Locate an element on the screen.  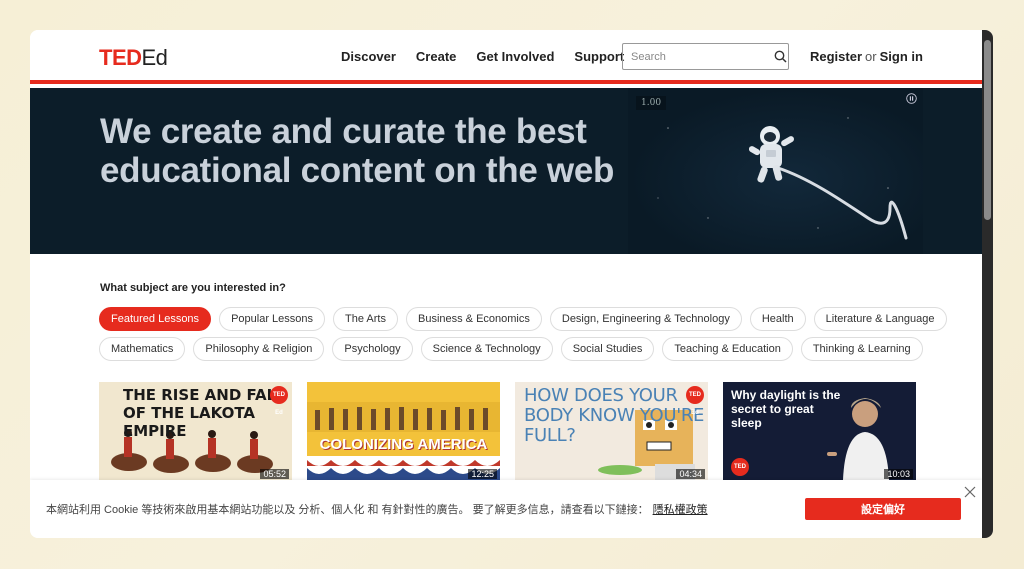
privacy-policy-link: 隱私權政策 is located at coordinates (680, 510).